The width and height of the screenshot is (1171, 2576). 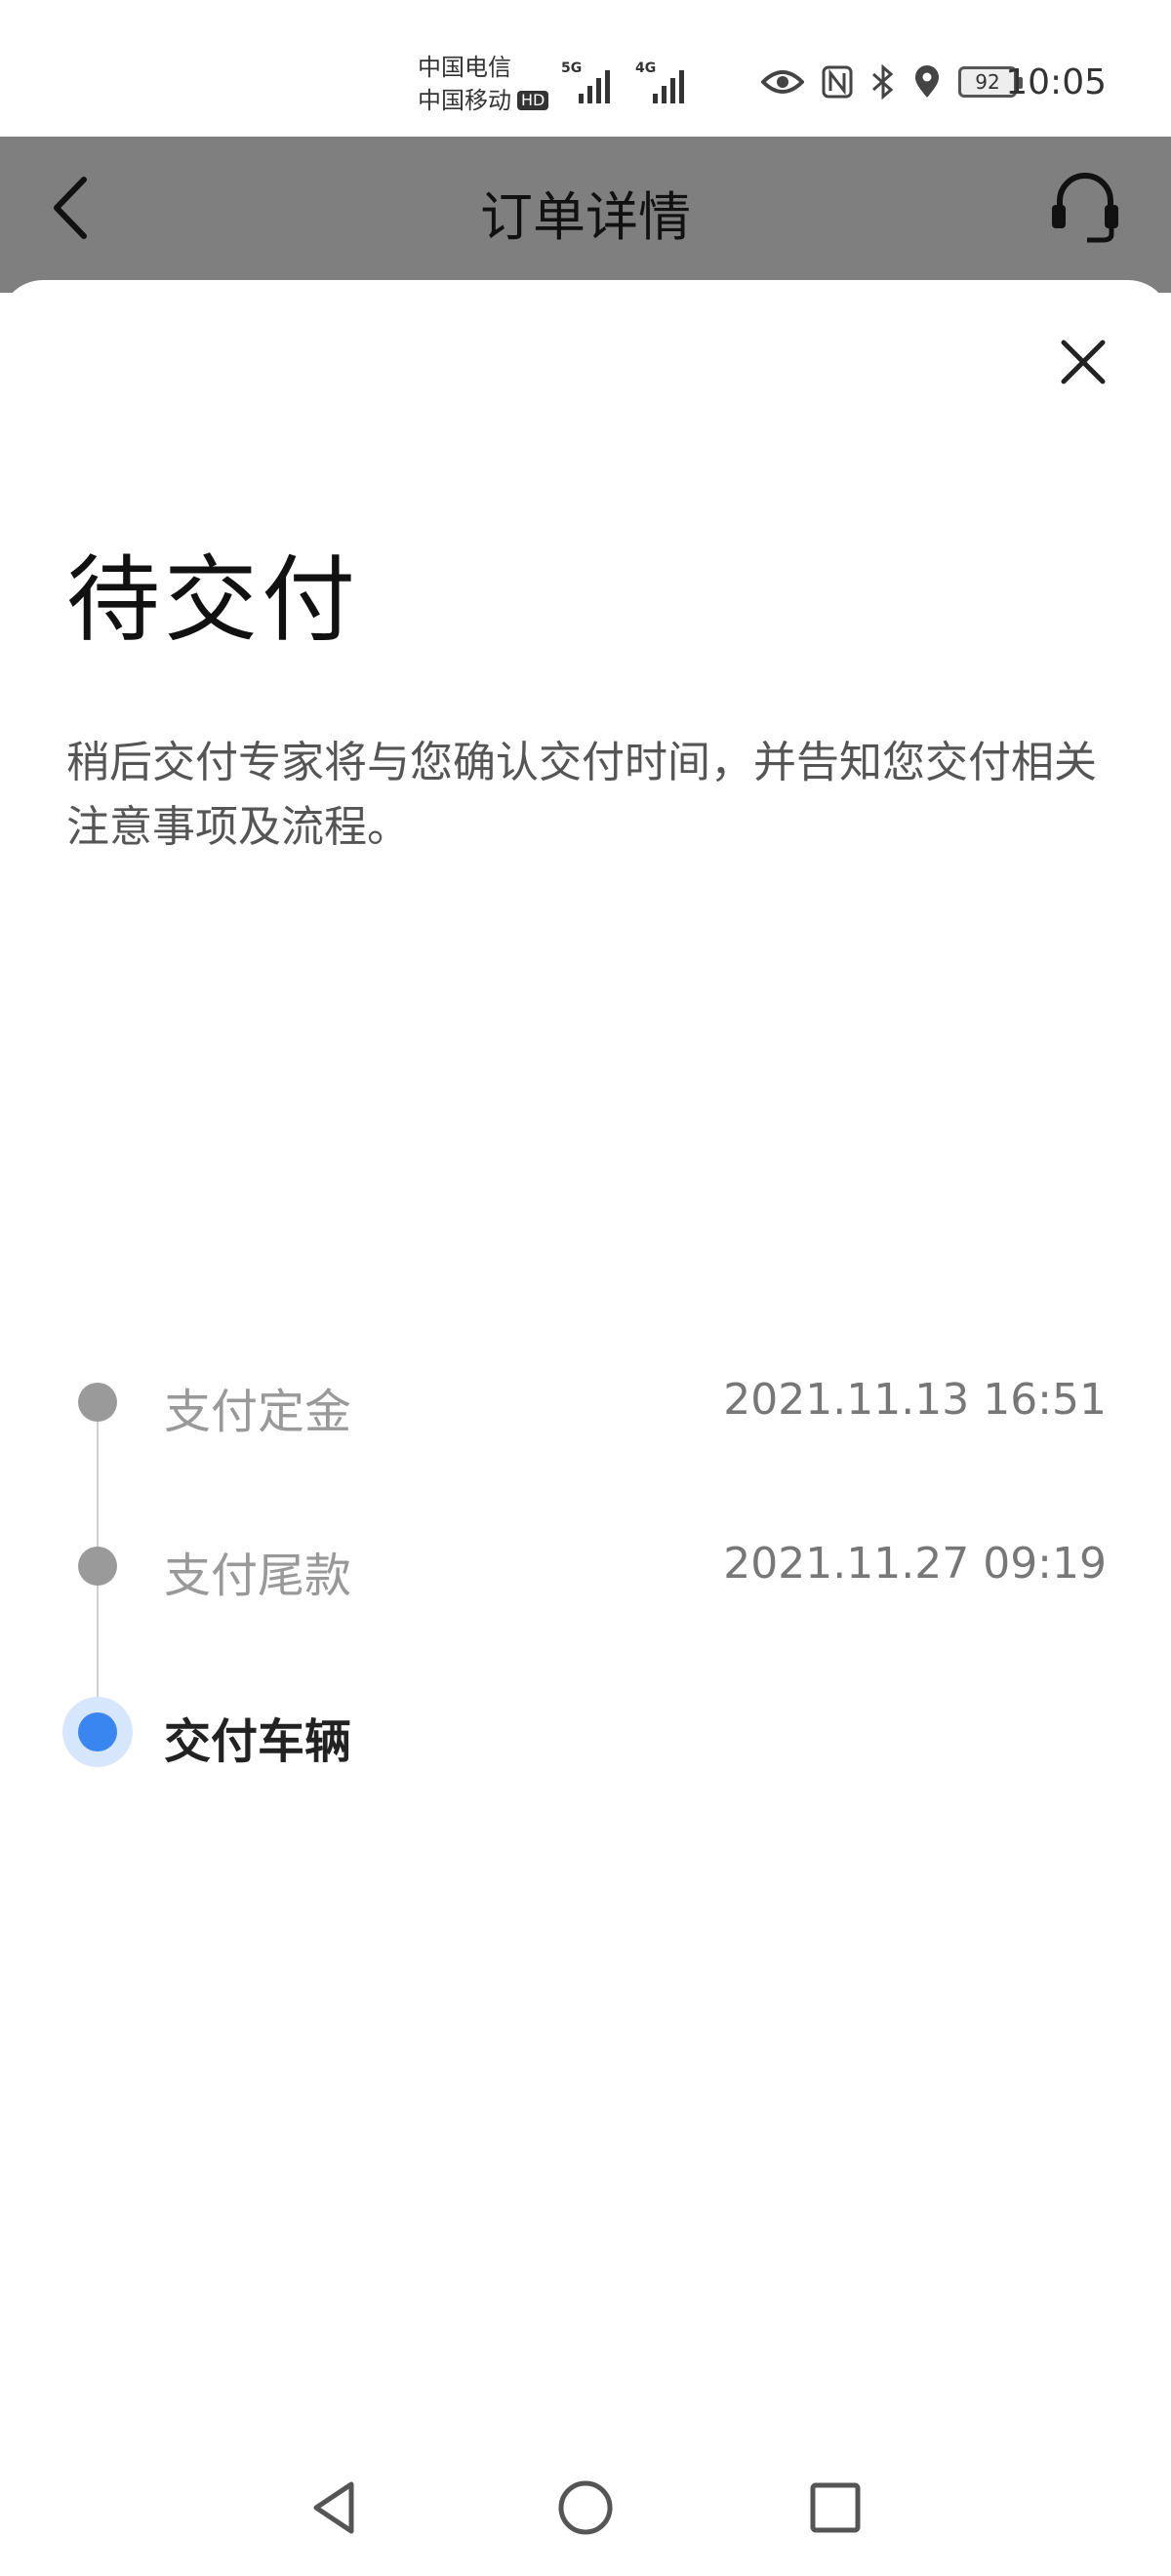 What do you see at coordinates (335, 2507) in the screenshot?
I see `nav-back-icon` at bounding box center [335, 2507].